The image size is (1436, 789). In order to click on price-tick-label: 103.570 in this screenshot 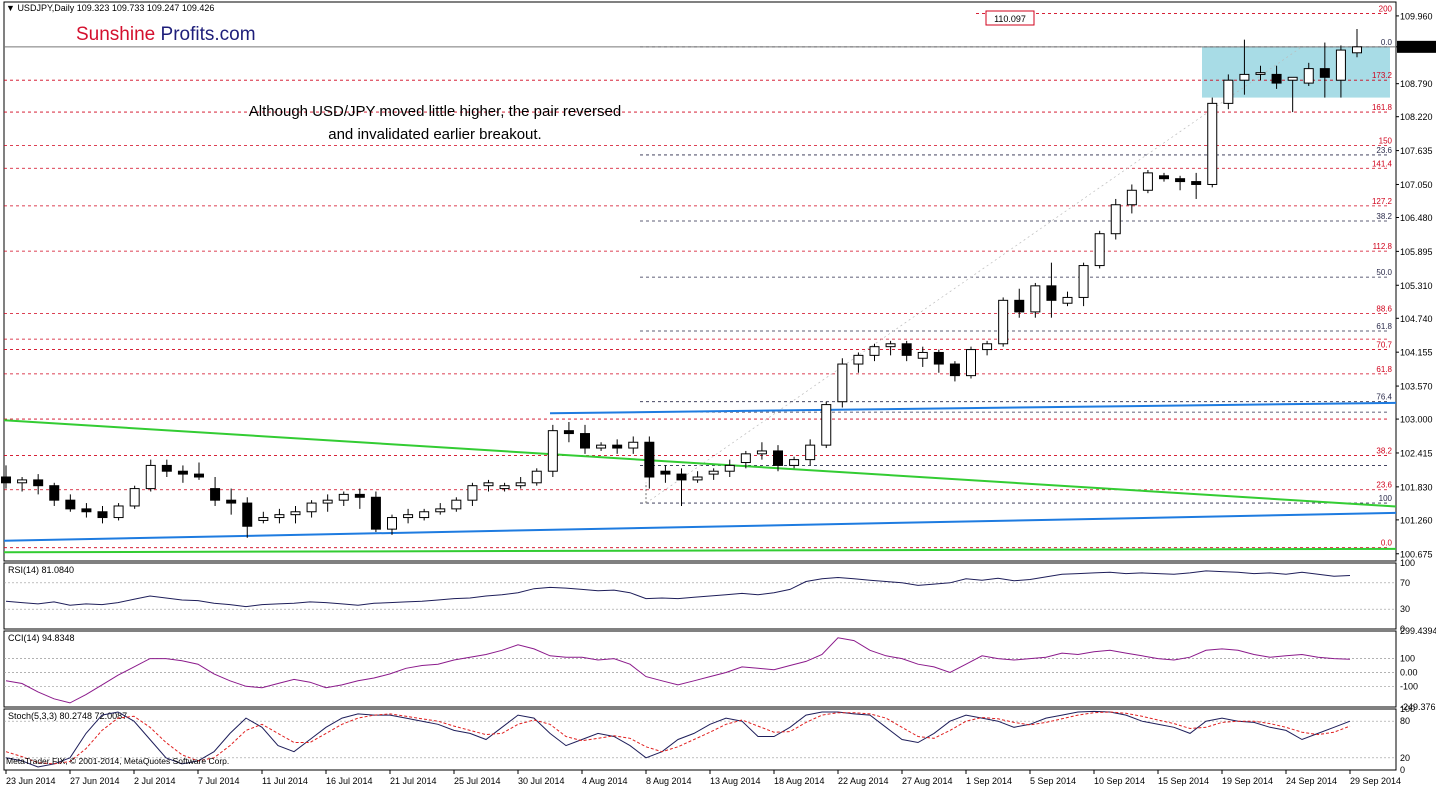, I will do `click(1416, 387)`.